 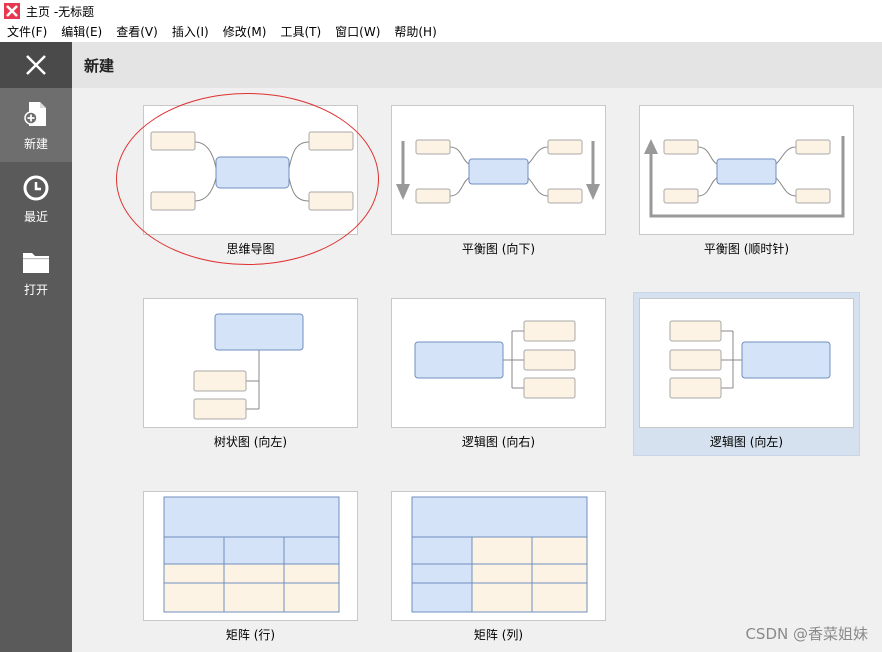 I want to click on mindmap-preview, so click(x=252, y=171).